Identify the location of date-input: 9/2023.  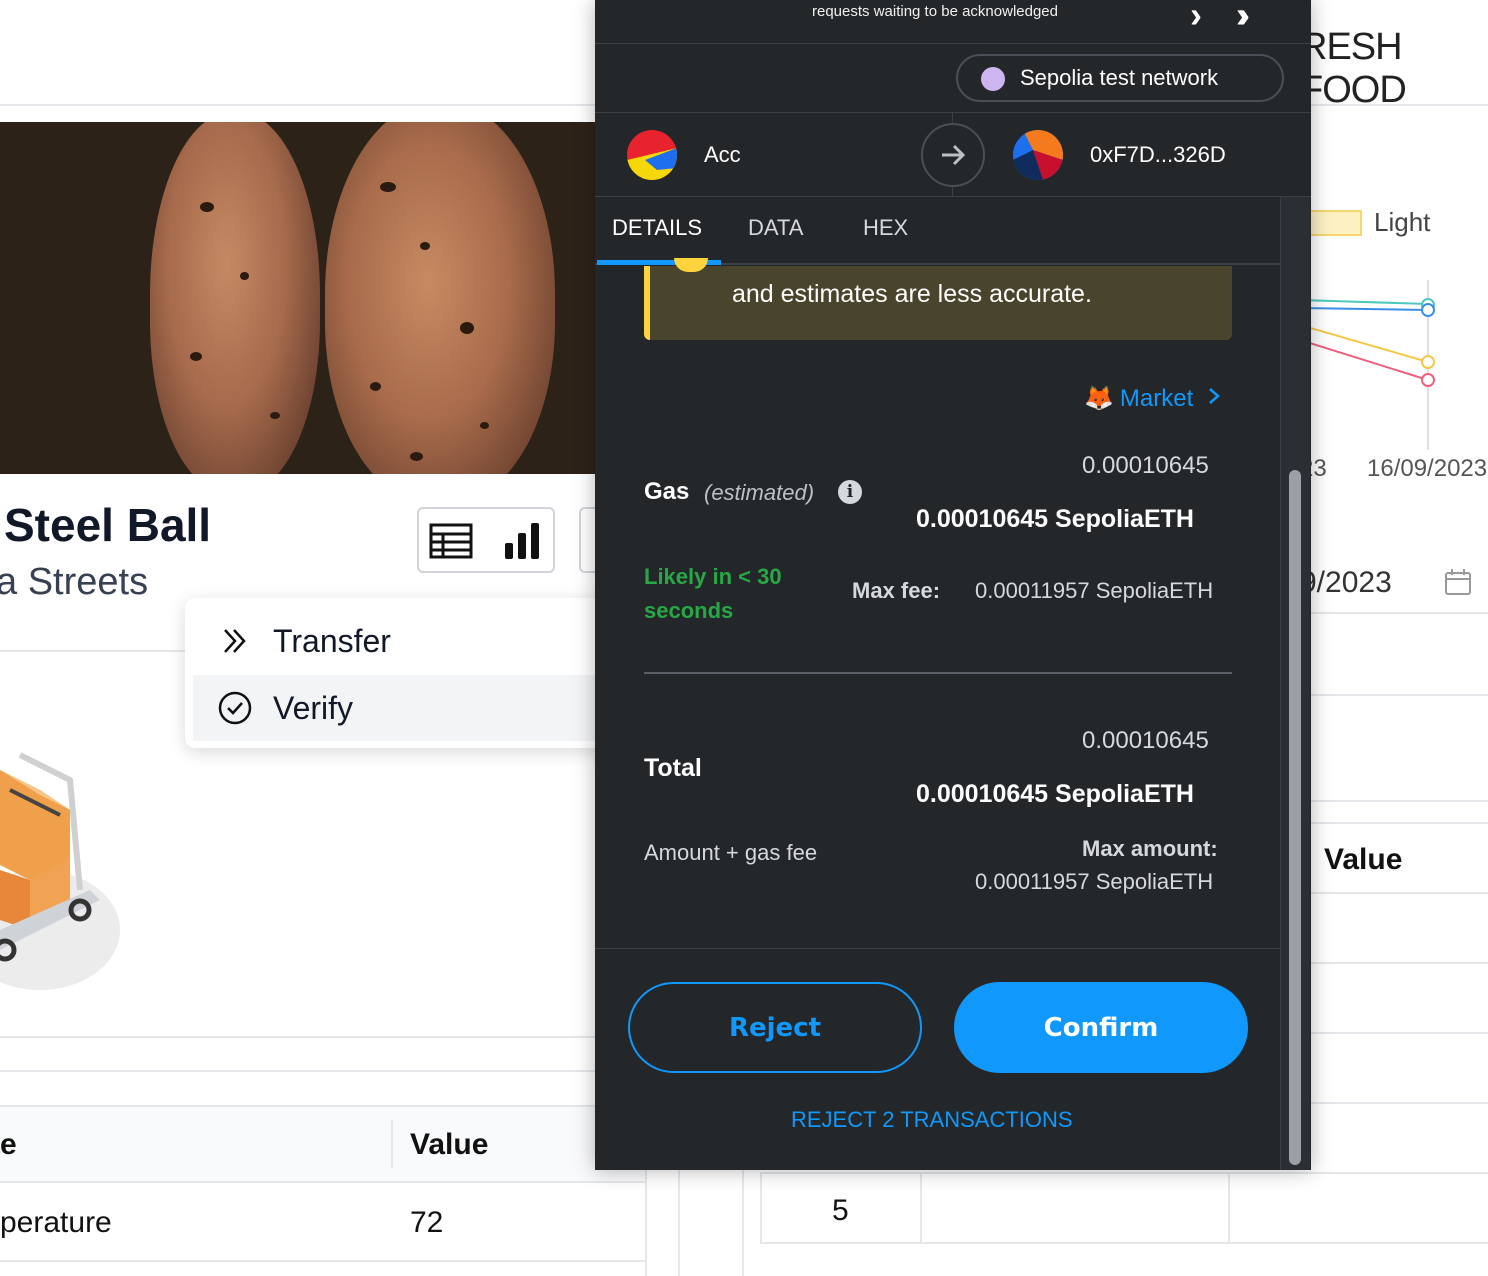
(1346, 583).